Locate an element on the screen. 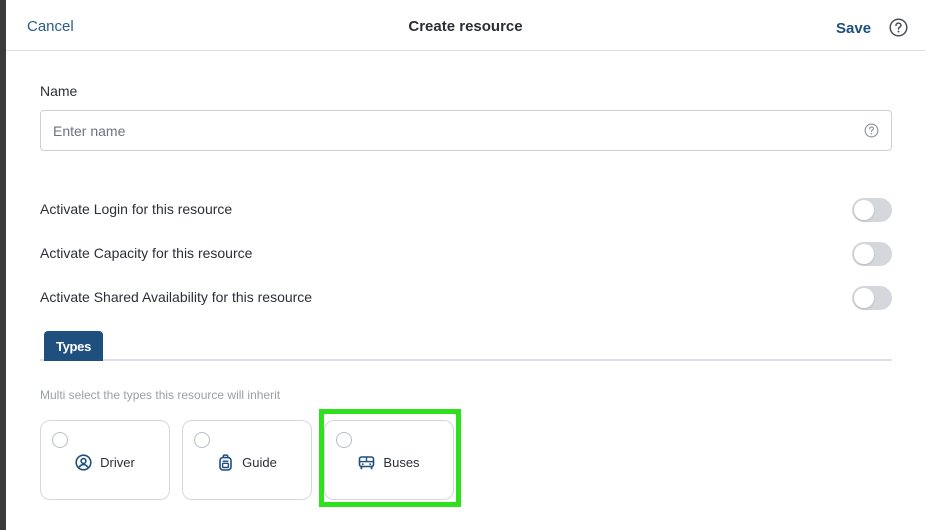 This screenshot has height=530, width=925. type-card-guide: Guide is located at coordinates (247, 460).